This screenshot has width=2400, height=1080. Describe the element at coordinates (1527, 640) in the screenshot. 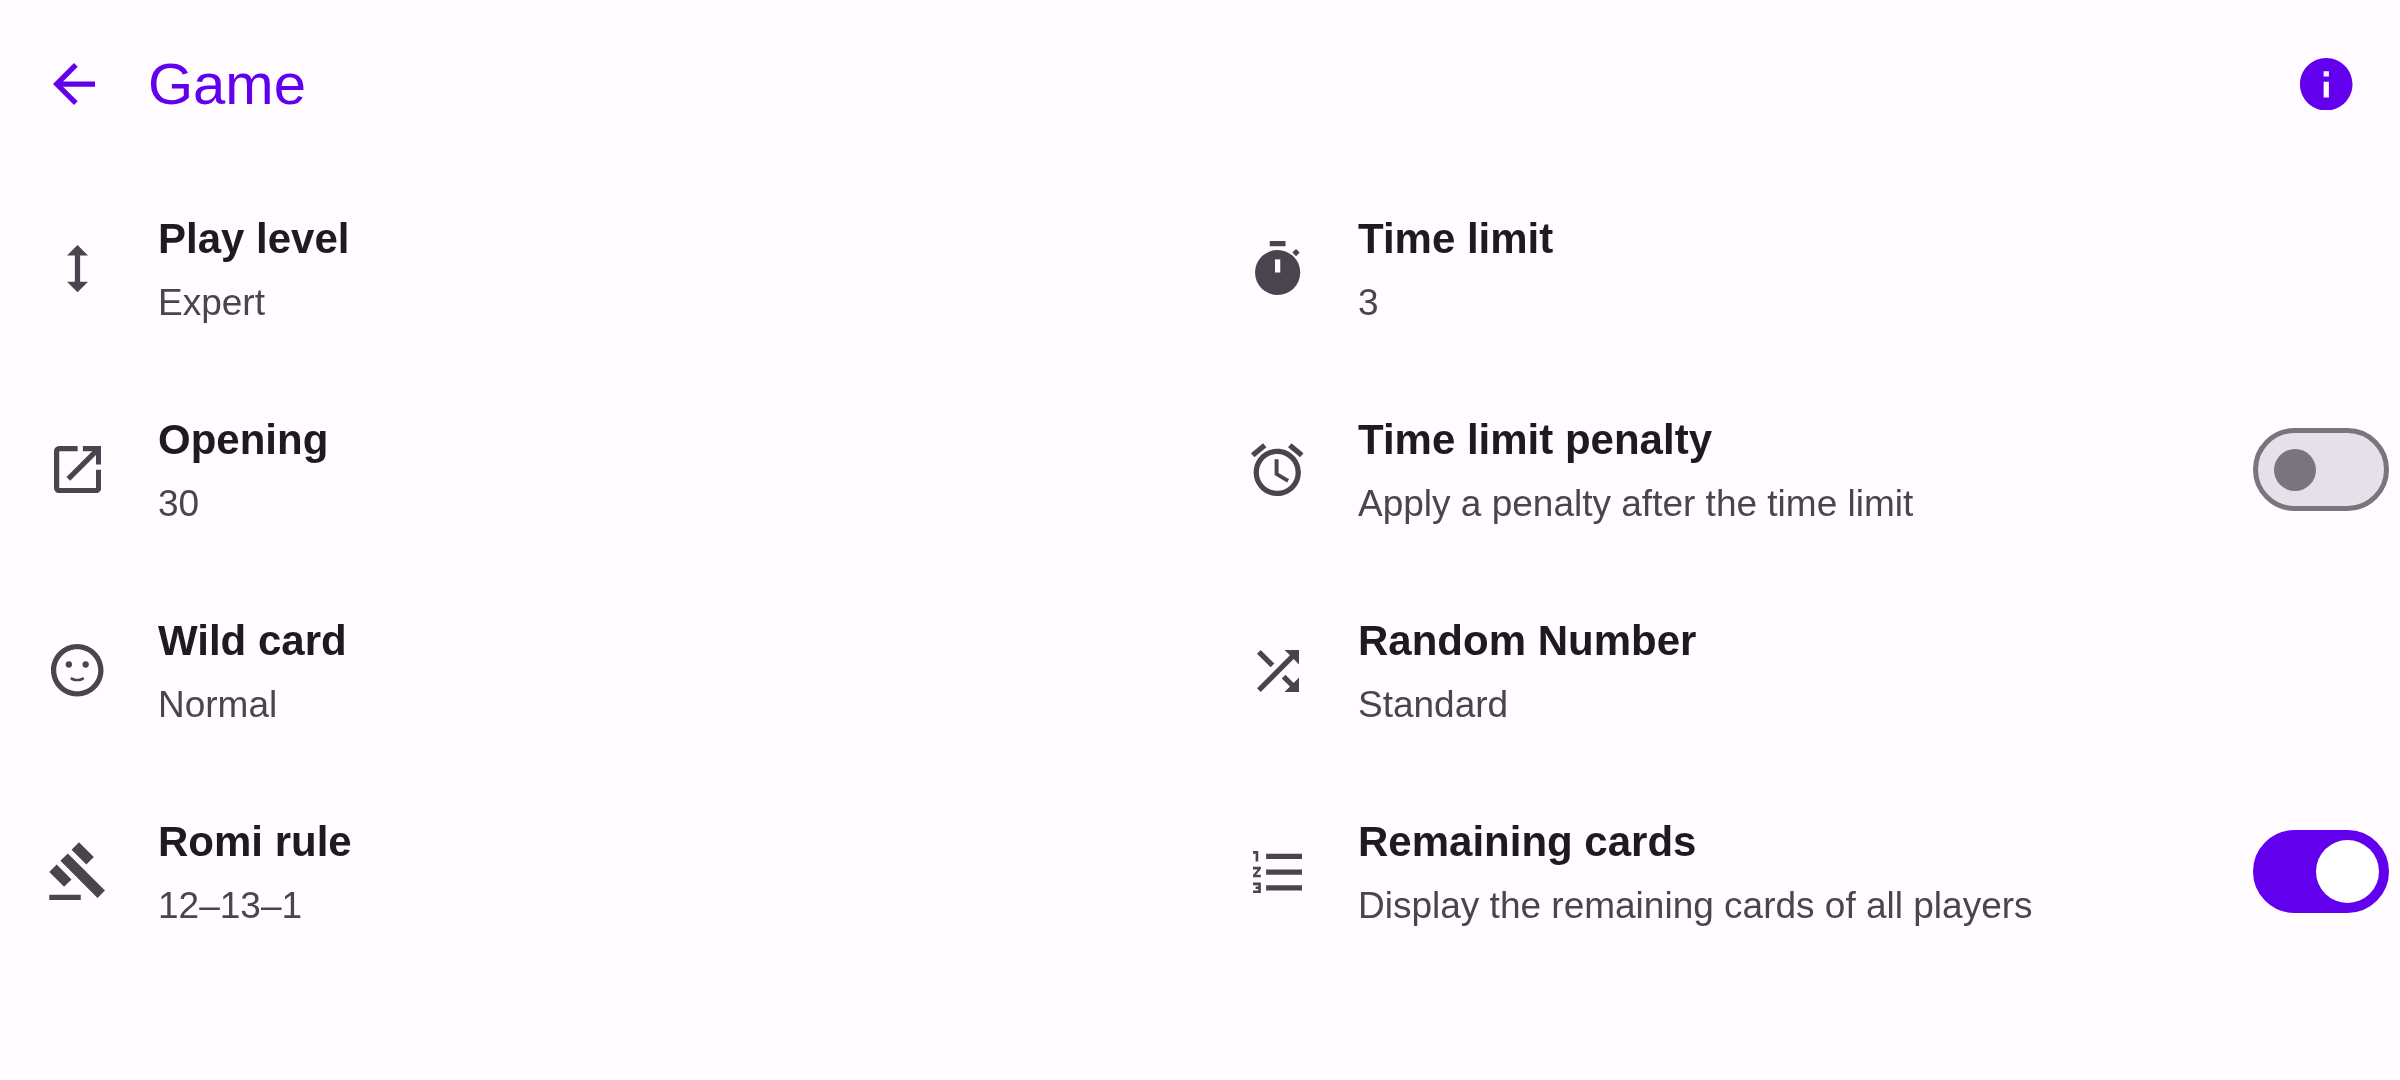

I see `setting-title: Random Number` at that location.